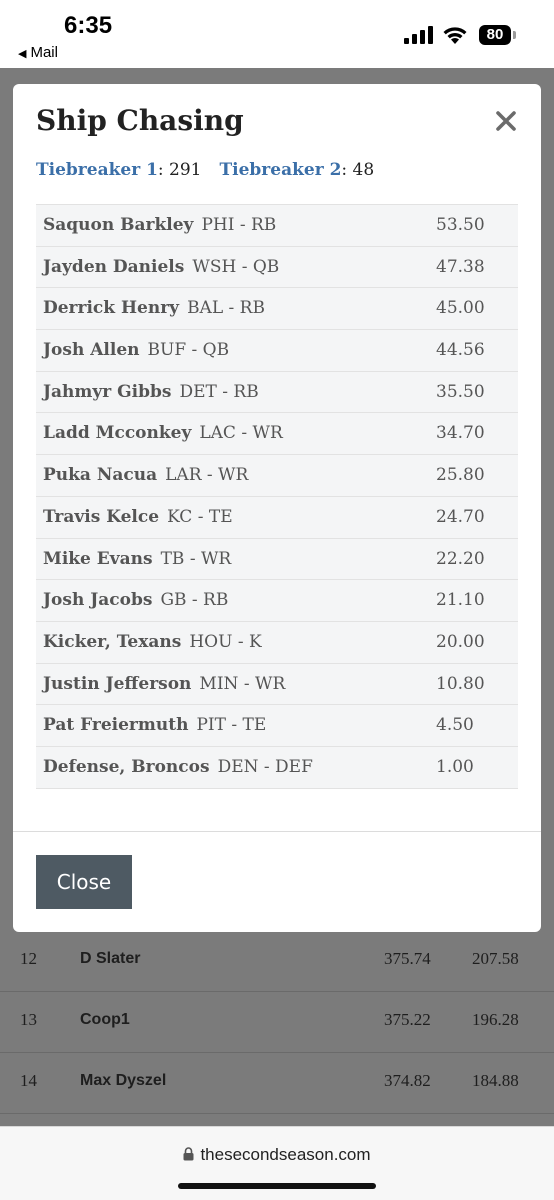  What do you see at coordinates (105, 1019) in the screenshot?
I see `team-name-cell: Coop1` at bounding box center [105, 1019].